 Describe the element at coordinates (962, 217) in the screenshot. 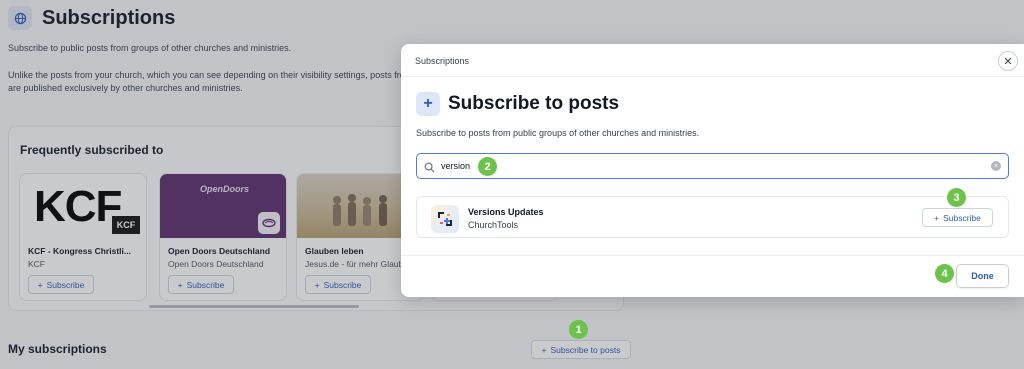

I see `result-subscribe-label: Subscribe` at that location.